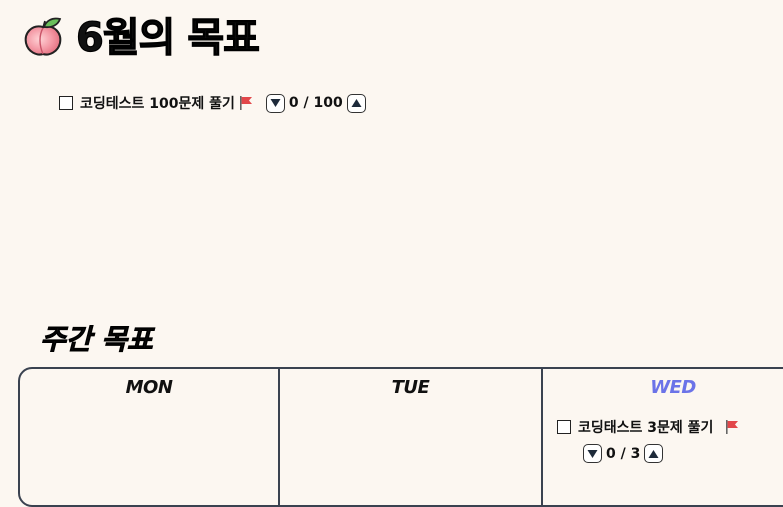  I want to click on task-stepper: 0 / 3, so click(623, 453).